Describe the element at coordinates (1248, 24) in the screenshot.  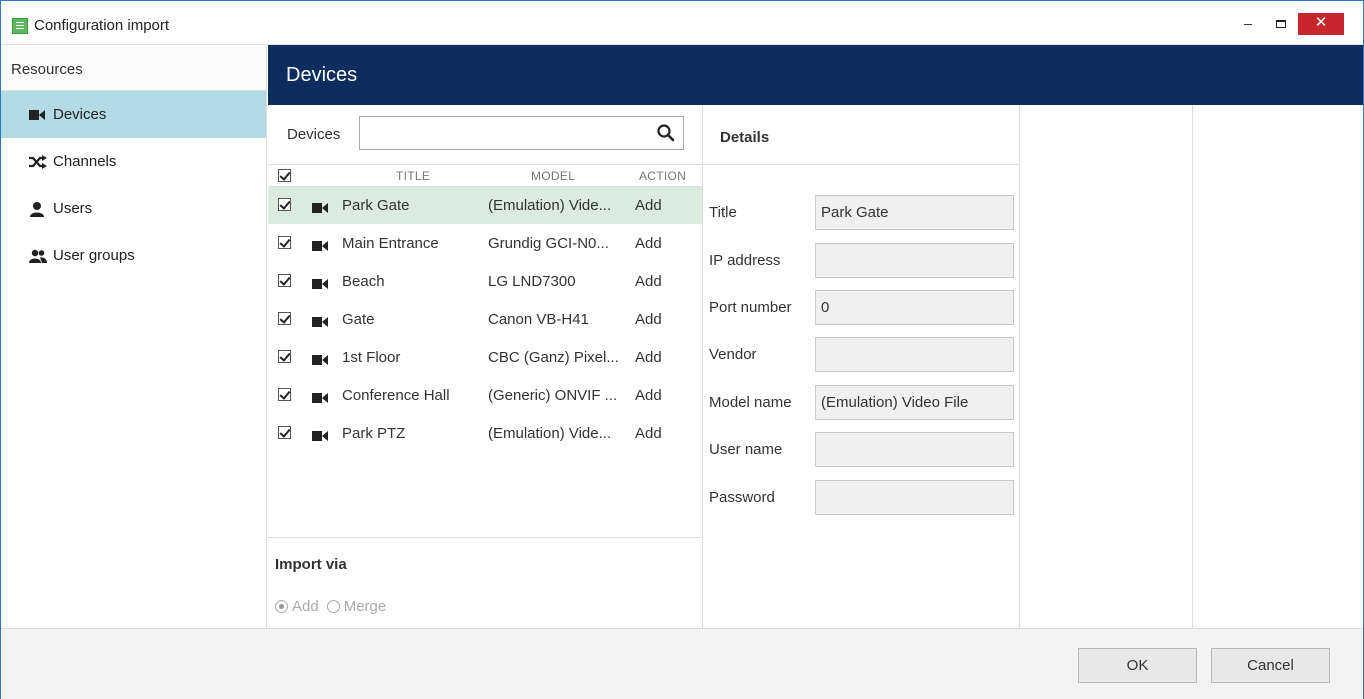
I see `minimize-button: –` at that location.